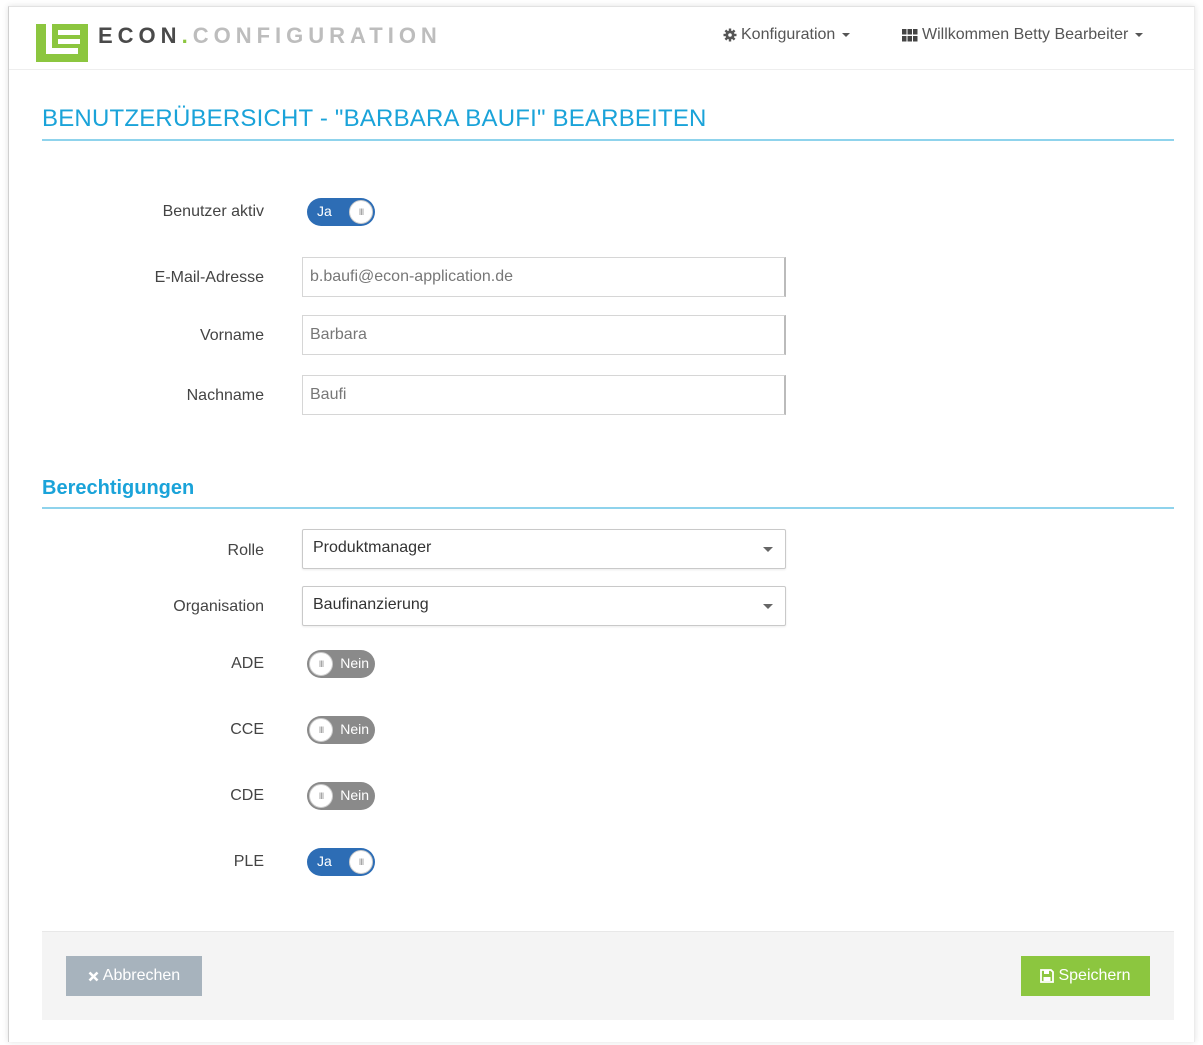 The height and width of the screenshot is (1045, 1203). Describe the element at coordinates (544, 549) in the screenshot. I see `role-select: Produktmanager` at that location.